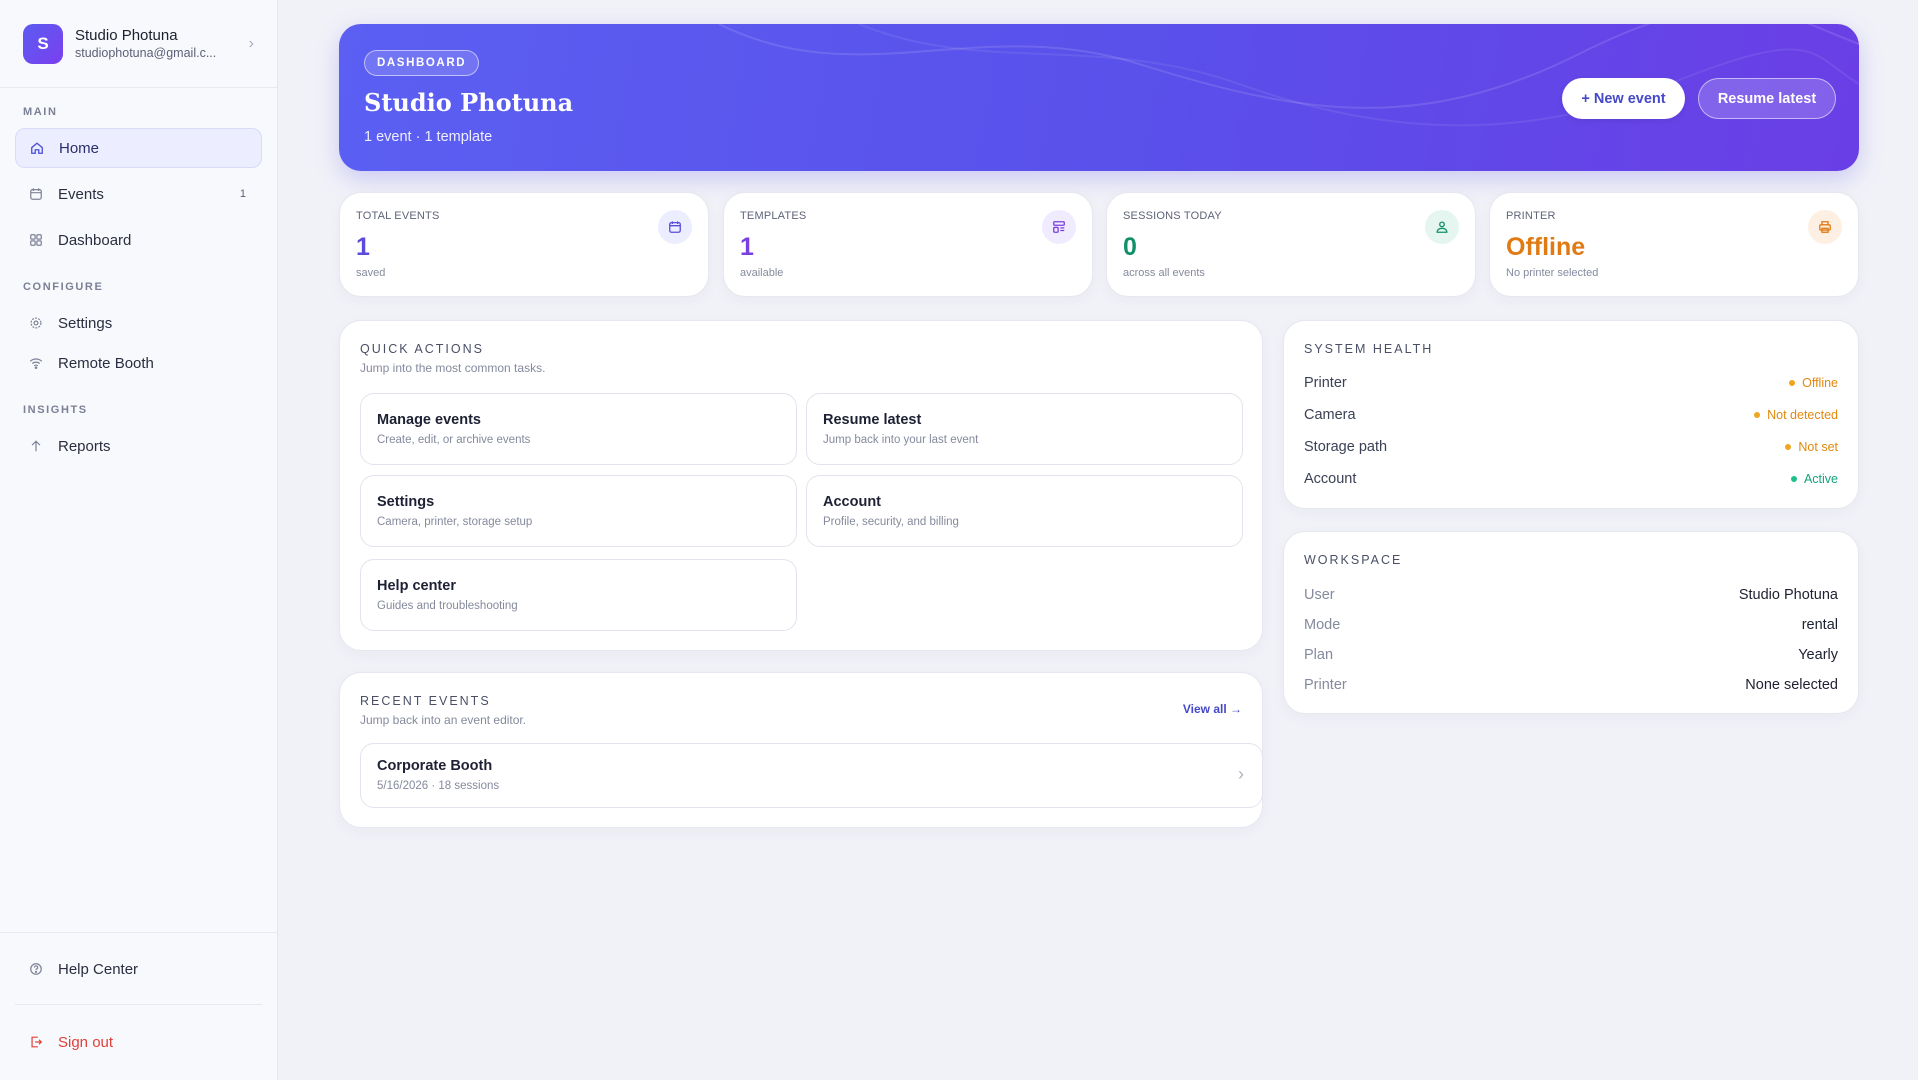  Describe the element at coordinates (1369, 349) in the screenshot. I see `section-title: SYSTEM HEALTH` at that location.